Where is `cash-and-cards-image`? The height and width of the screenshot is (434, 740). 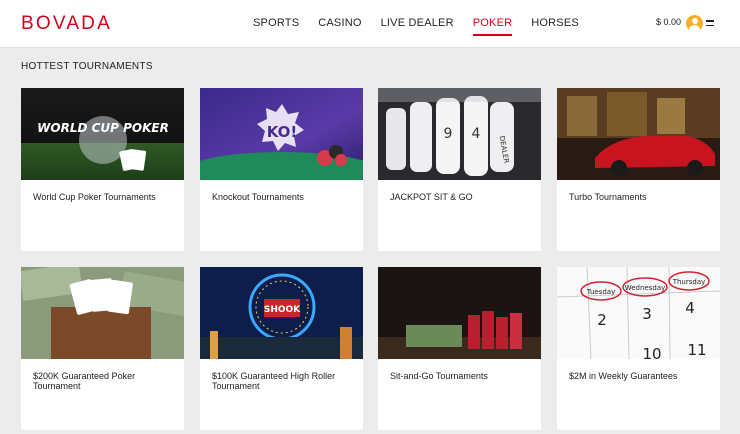 cash-and-cards-image is located at coordinates (102, 313).